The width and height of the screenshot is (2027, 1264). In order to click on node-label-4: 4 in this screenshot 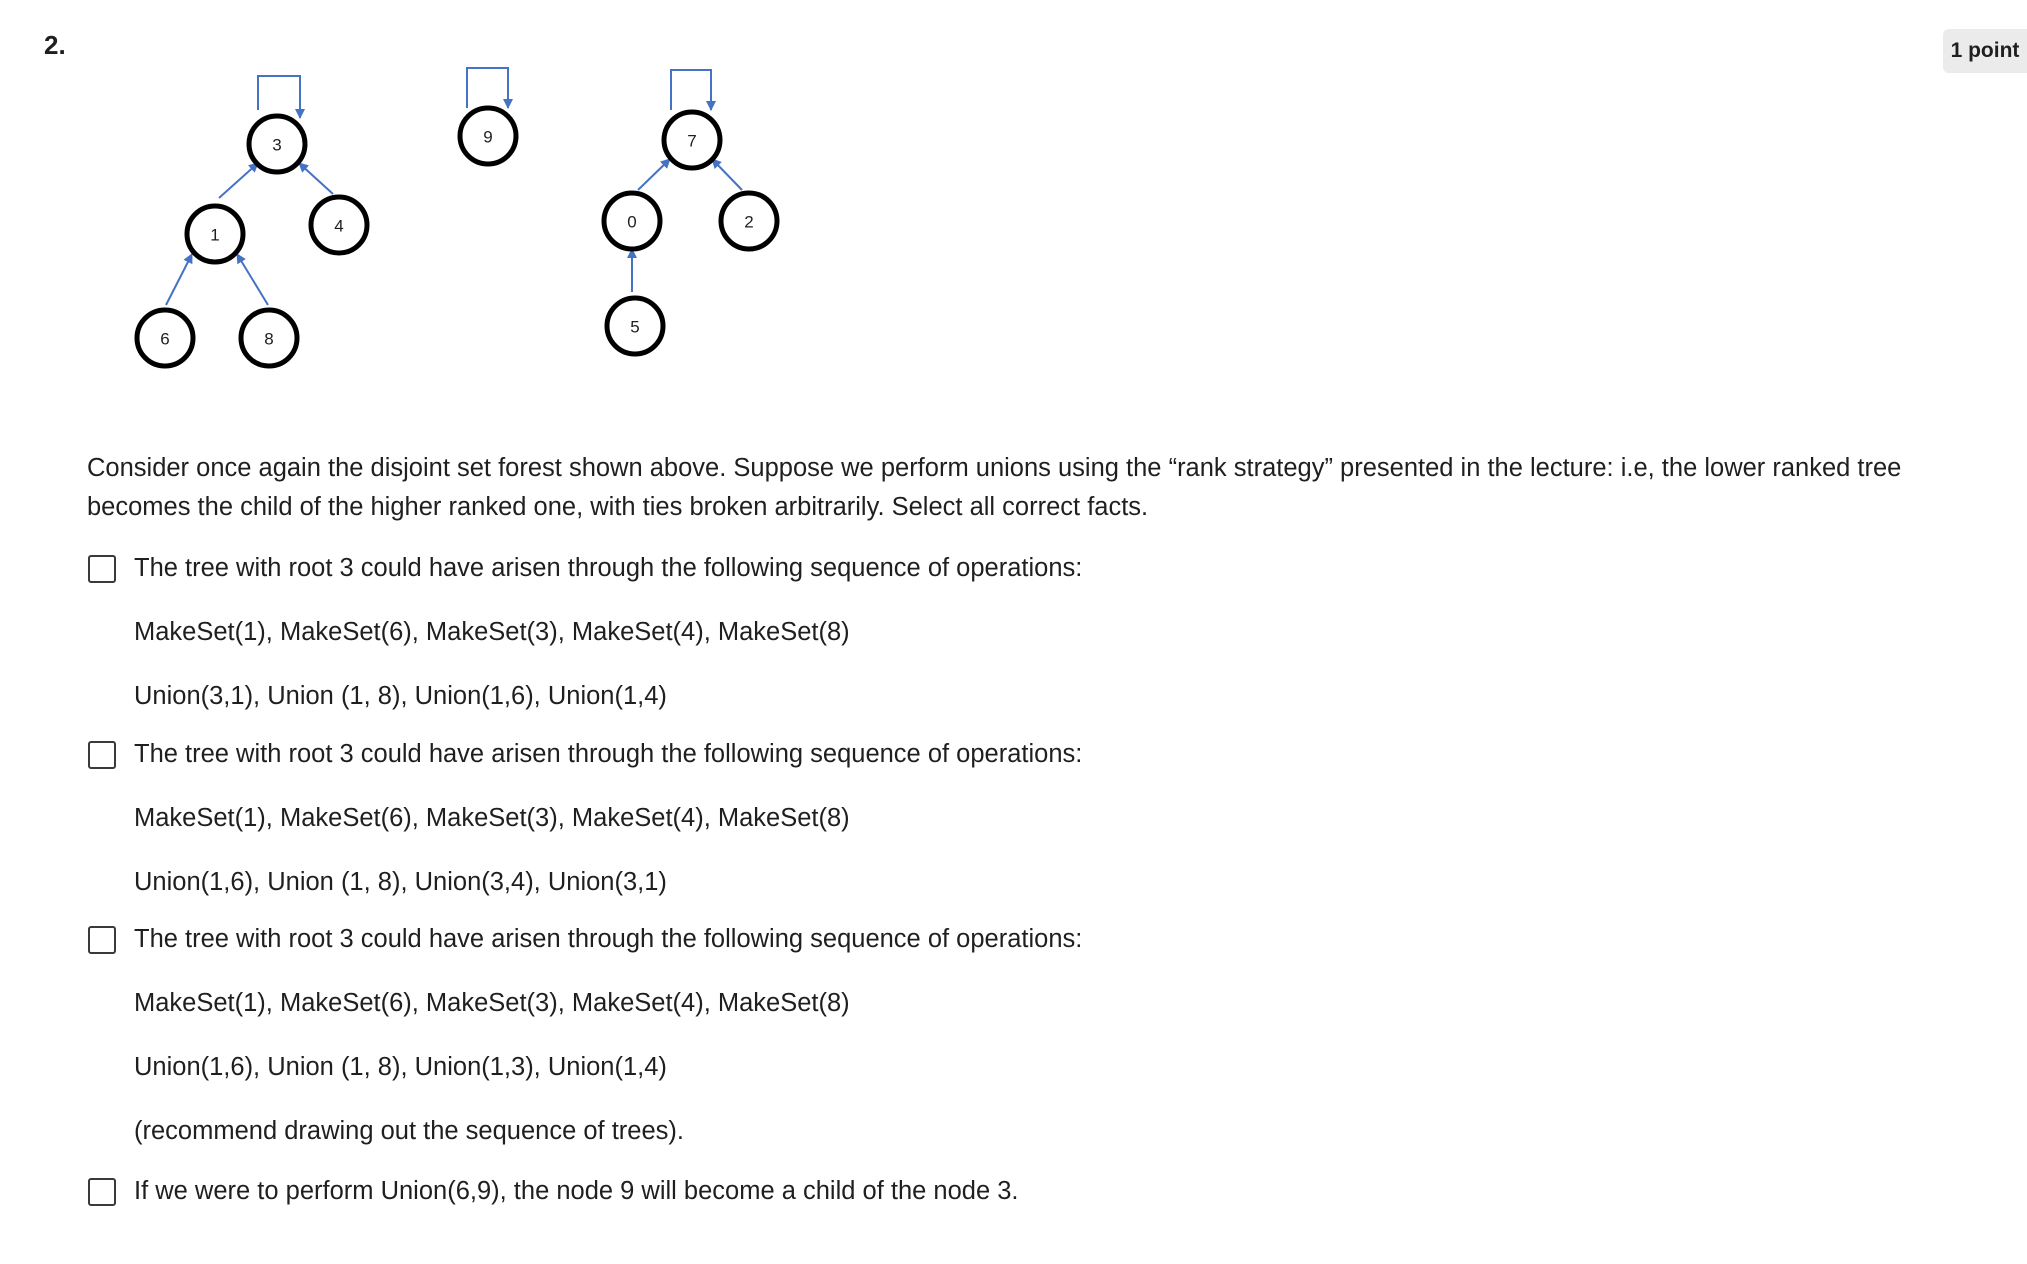, I will do `click(338, 226)`.